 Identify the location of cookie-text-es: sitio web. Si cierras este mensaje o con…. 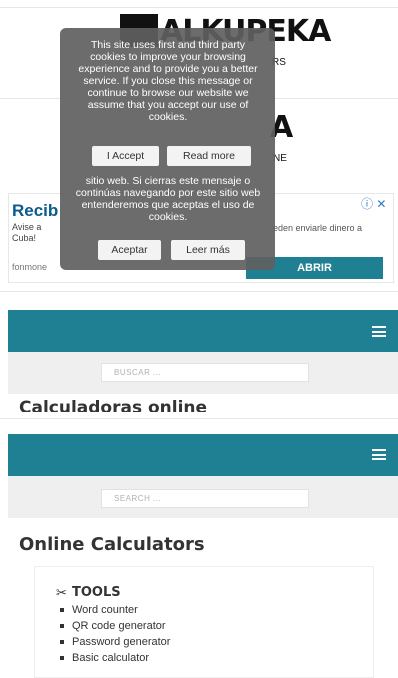
(168, 199).